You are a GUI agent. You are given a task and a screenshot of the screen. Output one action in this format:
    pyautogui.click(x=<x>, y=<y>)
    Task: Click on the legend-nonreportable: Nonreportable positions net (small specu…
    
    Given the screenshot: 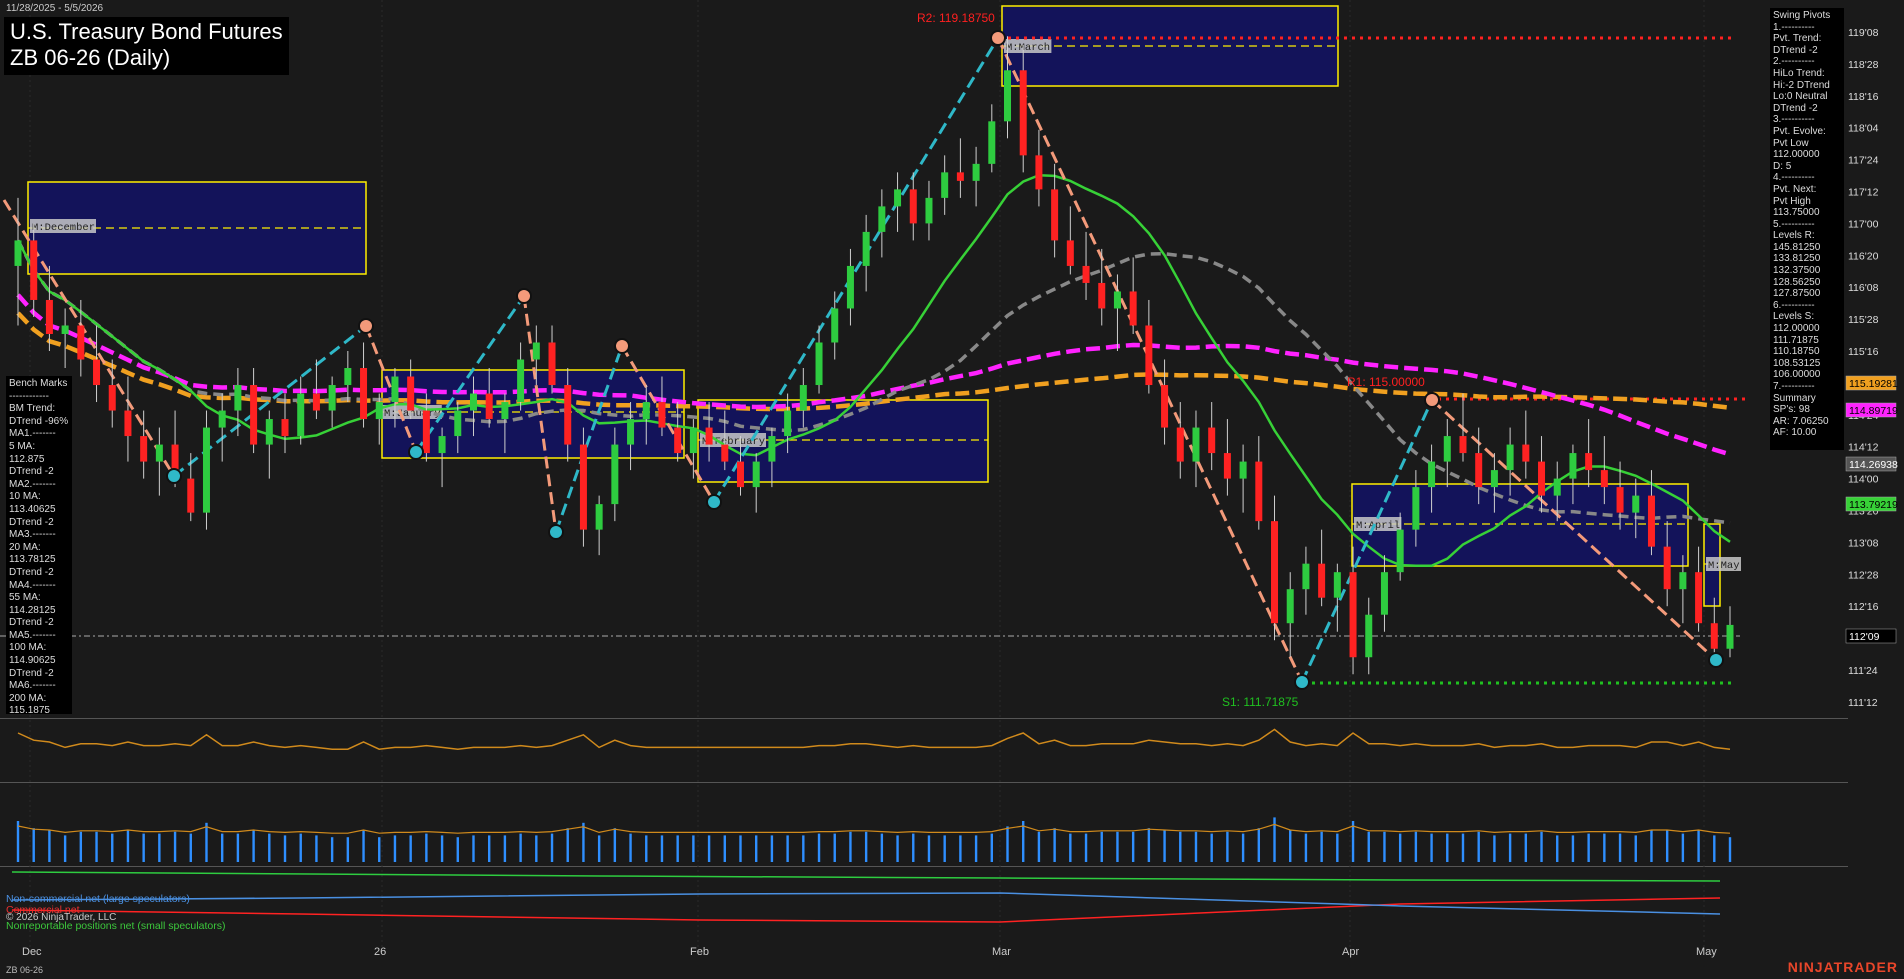 What is the action you would take?
    pyautogui.click(x=116, y=926)
    